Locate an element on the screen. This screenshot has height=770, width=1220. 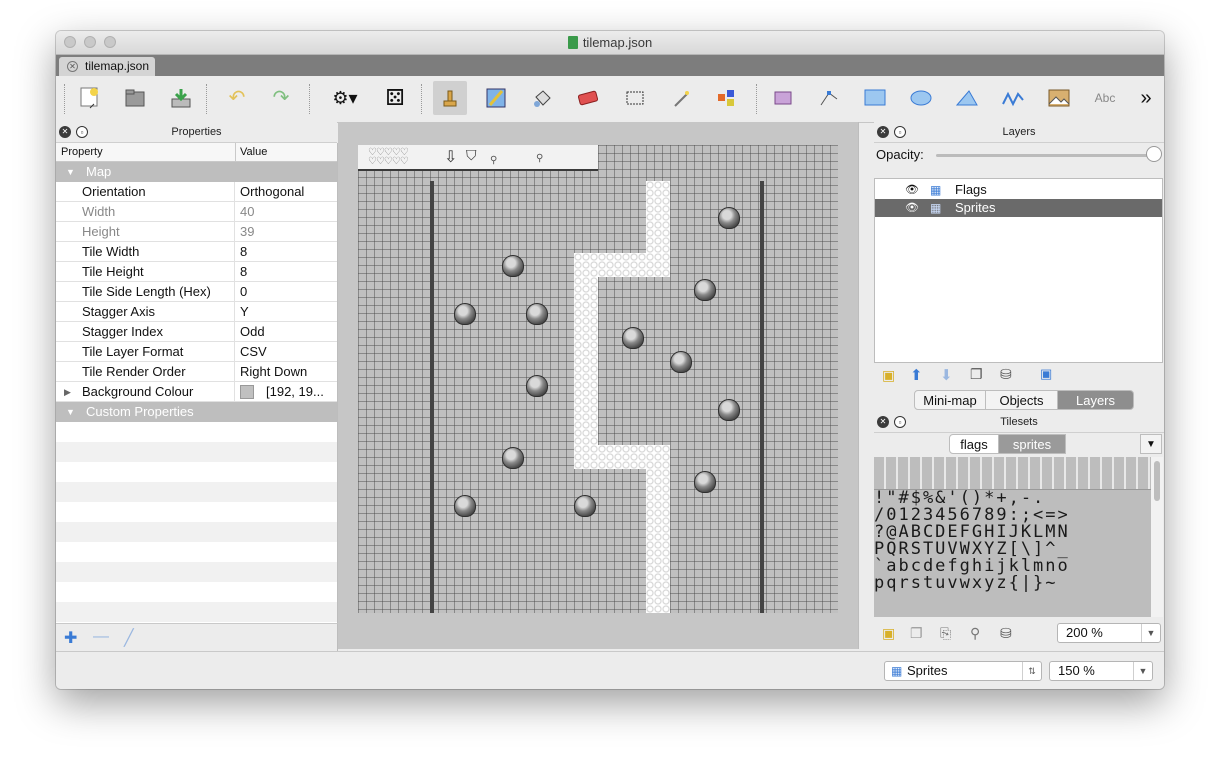
export-tileset-icon: ⎘ is located at coordinates (945, 633).